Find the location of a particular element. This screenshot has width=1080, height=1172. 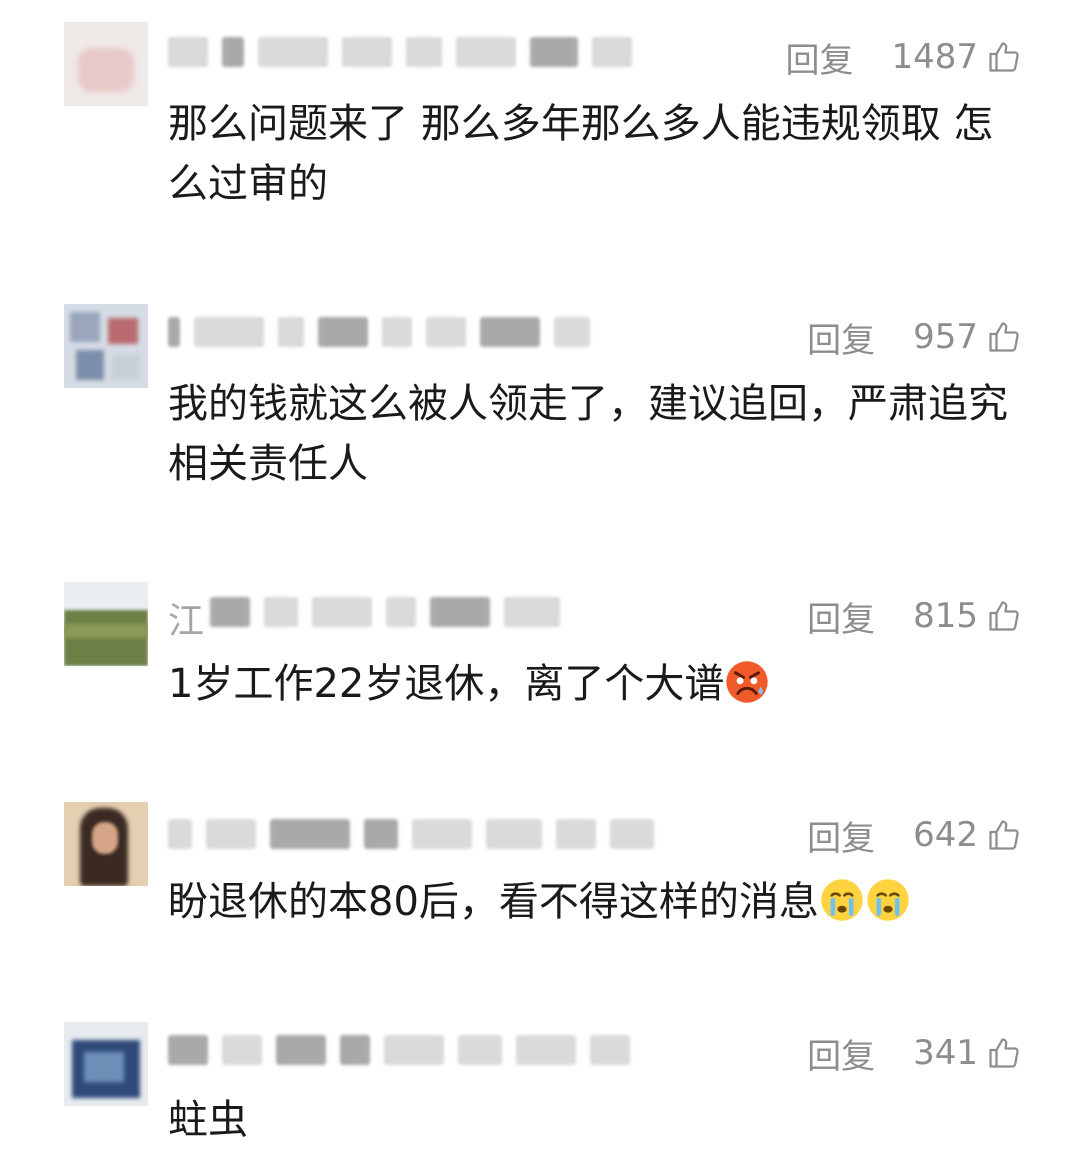

comment-actions: 回复 815 is located at coordinates (914, 616).